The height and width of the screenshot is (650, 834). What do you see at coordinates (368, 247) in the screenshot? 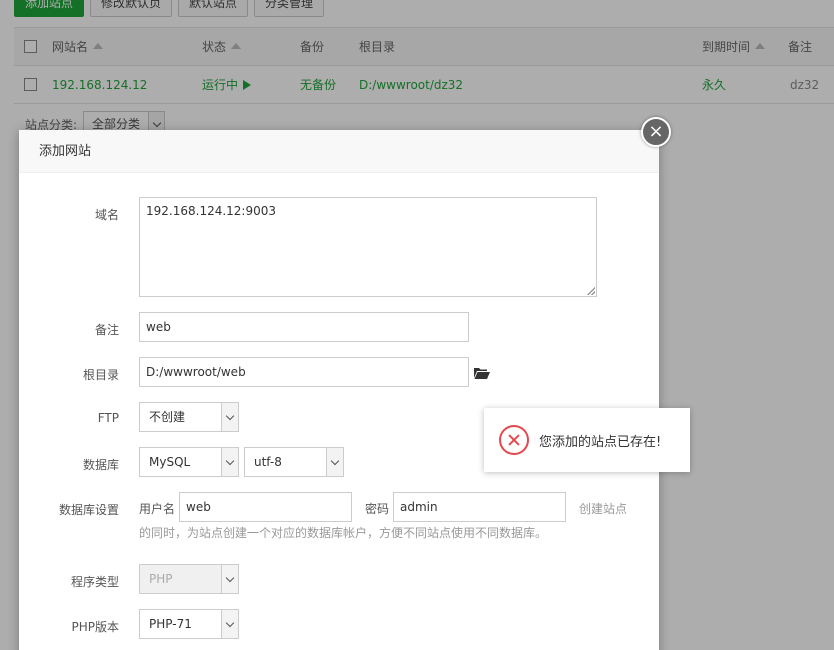
I see `domain-textarea: 192.168.124.12:9003` at bounding box center [368, 247].